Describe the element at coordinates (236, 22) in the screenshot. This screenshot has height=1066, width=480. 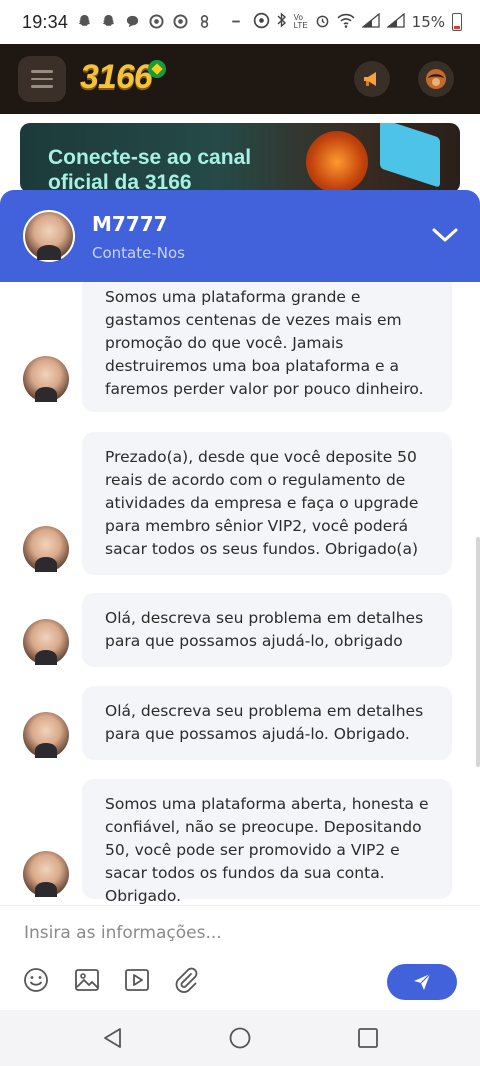
I see `minus-icon` at that location.